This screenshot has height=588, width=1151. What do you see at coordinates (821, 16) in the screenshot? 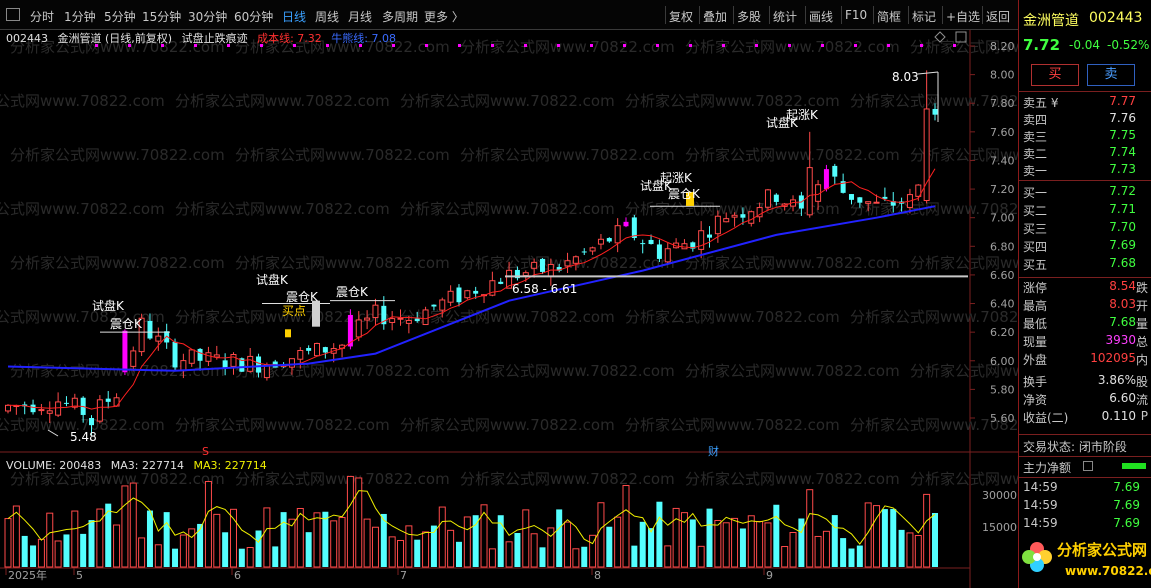
I see `tool-button: 画线` at bounding box center [821, 16].